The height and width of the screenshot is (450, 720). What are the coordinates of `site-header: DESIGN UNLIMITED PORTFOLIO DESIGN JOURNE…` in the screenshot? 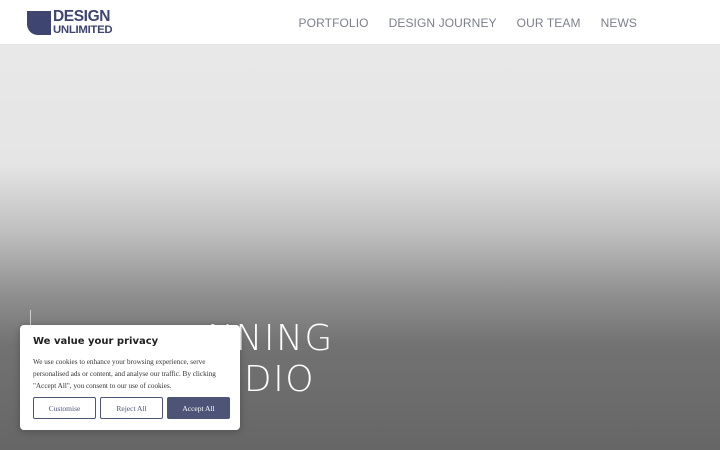 It's located at (360, 22).